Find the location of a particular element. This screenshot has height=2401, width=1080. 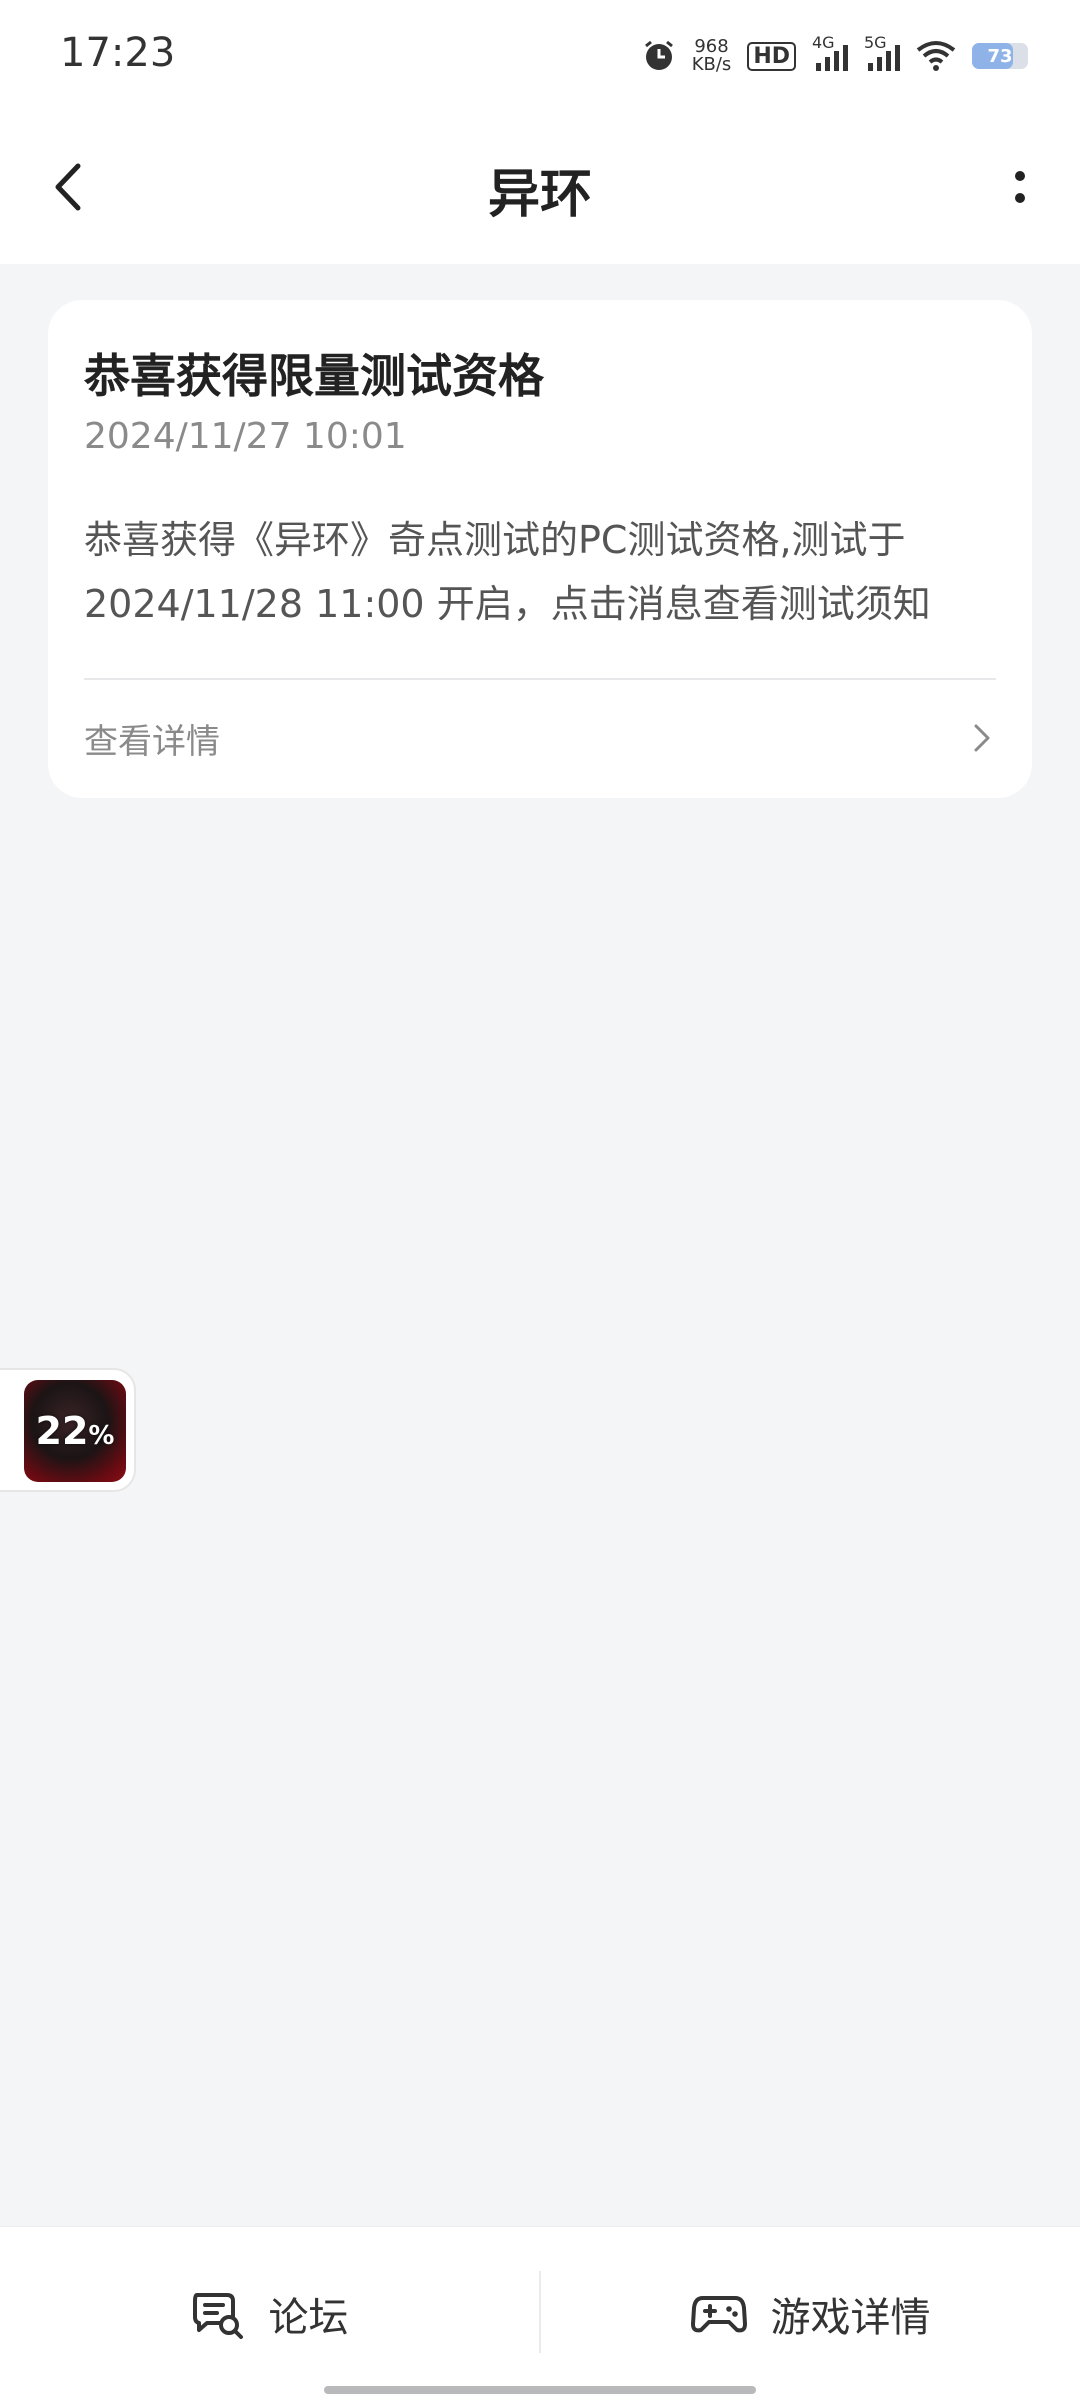

vertical-dots-icon is located at coordinates (1020, 176).